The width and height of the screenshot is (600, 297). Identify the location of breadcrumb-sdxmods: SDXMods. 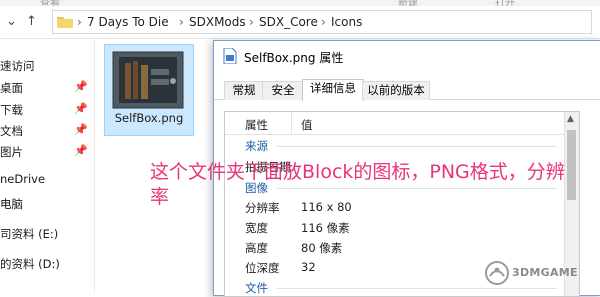
(217, 22).